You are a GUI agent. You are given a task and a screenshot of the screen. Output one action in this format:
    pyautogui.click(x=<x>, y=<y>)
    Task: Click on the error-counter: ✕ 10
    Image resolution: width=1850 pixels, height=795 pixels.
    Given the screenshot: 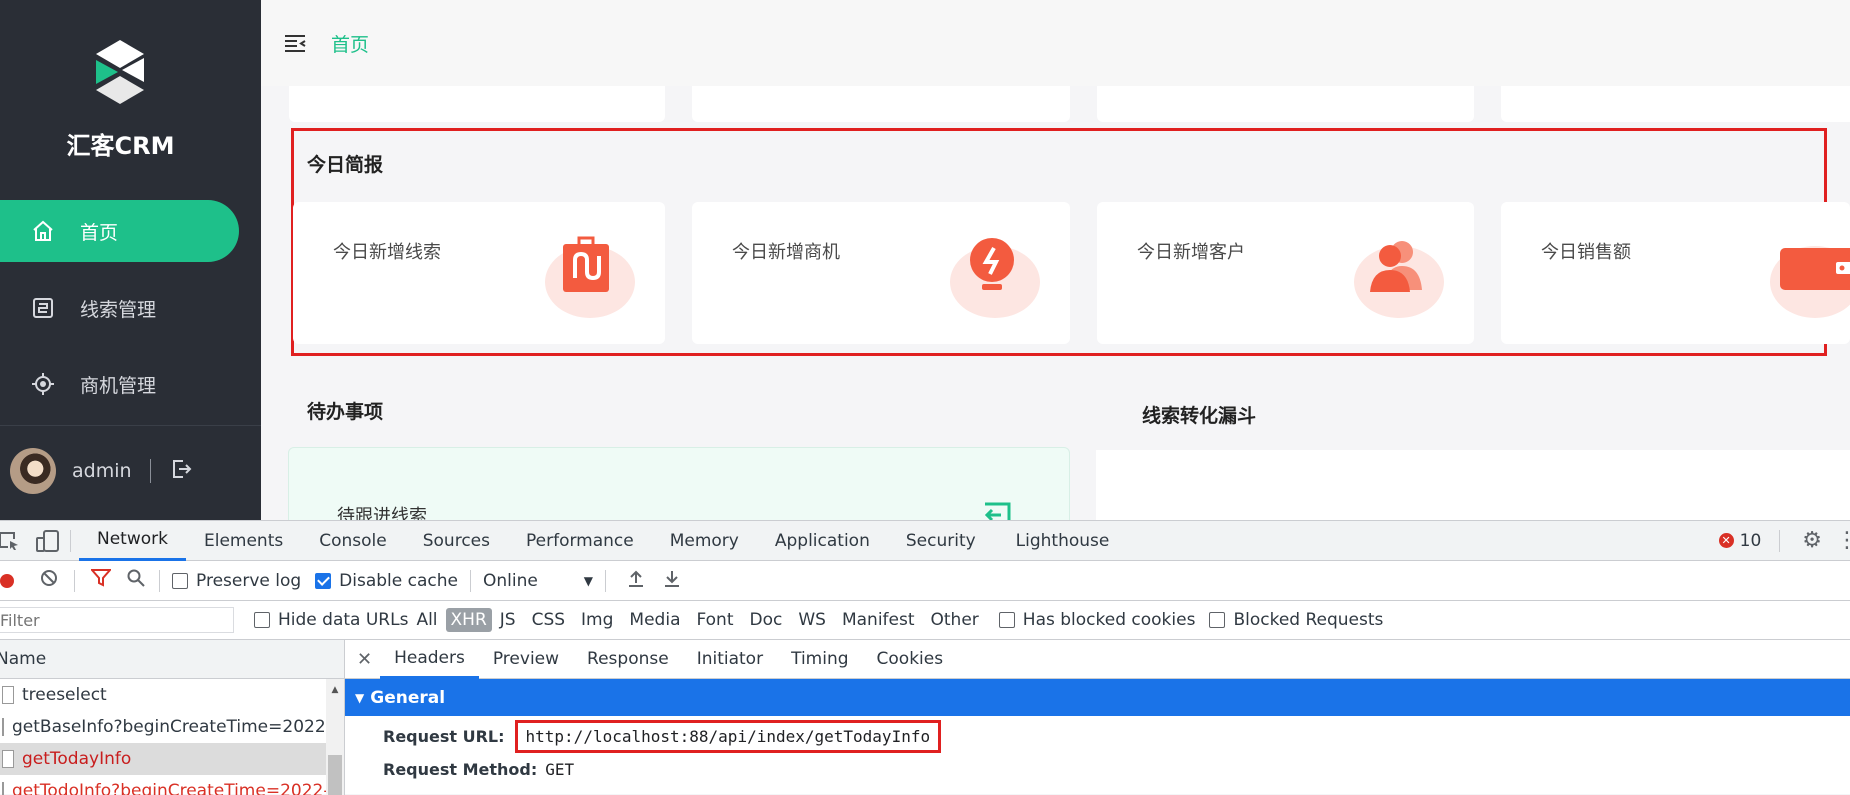 What is the action you would take?
    pyautogui.click(x=1740, y=540)
    